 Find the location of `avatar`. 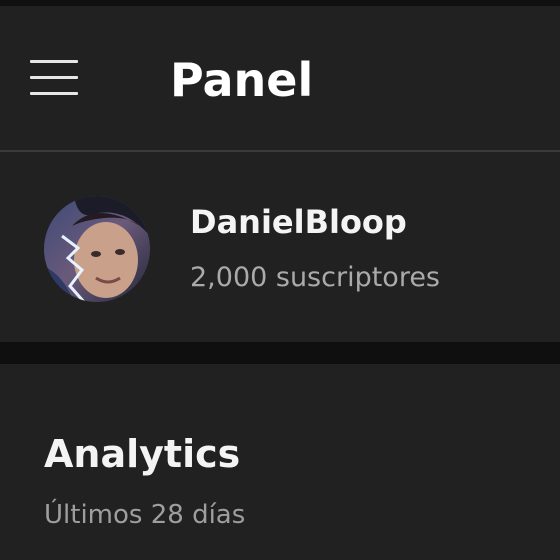

avatar is located at coordinates (97, 249).